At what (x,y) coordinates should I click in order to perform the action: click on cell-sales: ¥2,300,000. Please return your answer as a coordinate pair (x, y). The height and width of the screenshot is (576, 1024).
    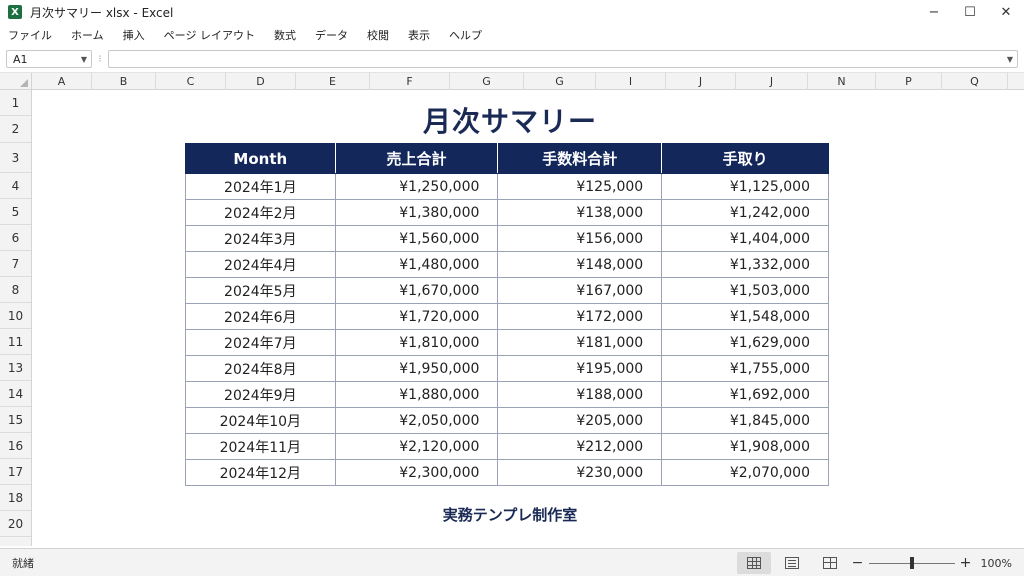
    Looking at the image, I should click on (416, 472).